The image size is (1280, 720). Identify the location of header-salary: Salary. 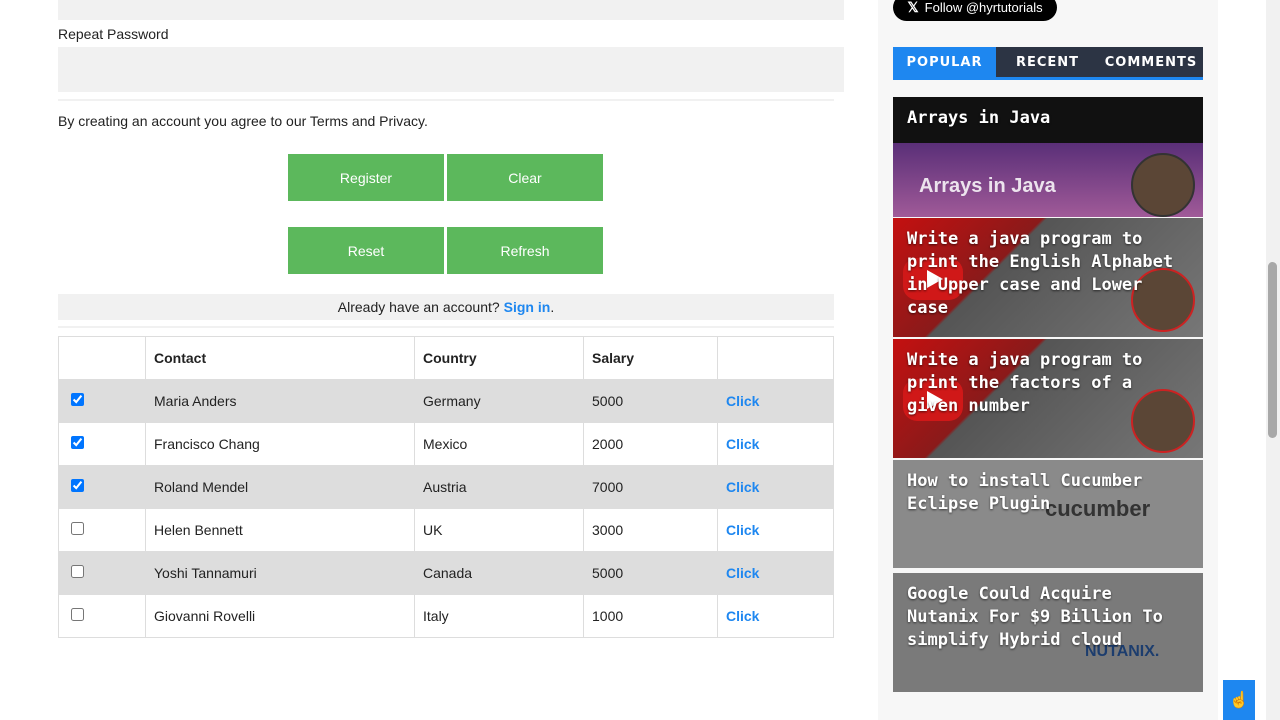
(650, 358).